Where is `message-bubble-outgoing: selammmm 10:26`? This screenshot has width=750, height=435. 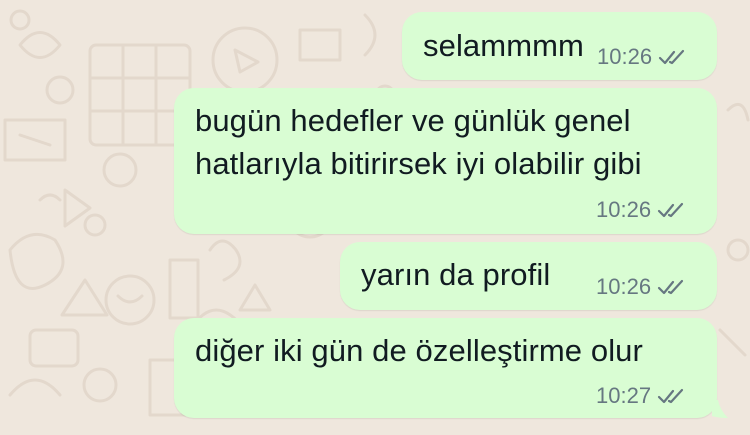
message-bubble-outgoing: selammmm 10:26 is located at coordinates (559, 46).